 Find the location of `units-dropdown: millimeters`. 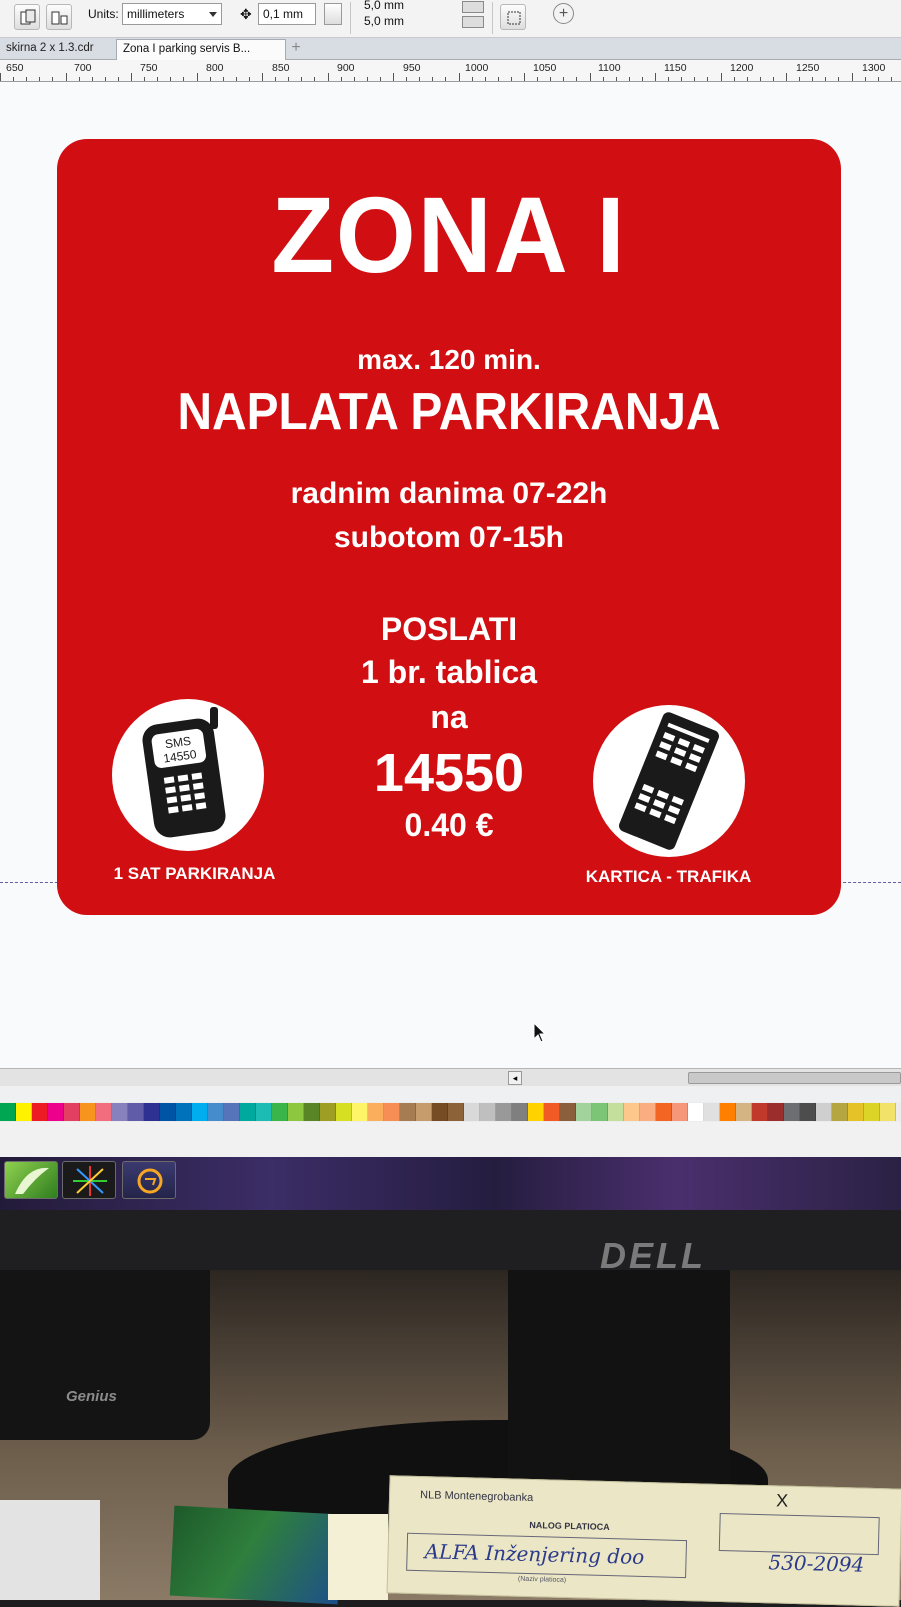

units-dropdown: millimeters is located at coordinates (172, 14).